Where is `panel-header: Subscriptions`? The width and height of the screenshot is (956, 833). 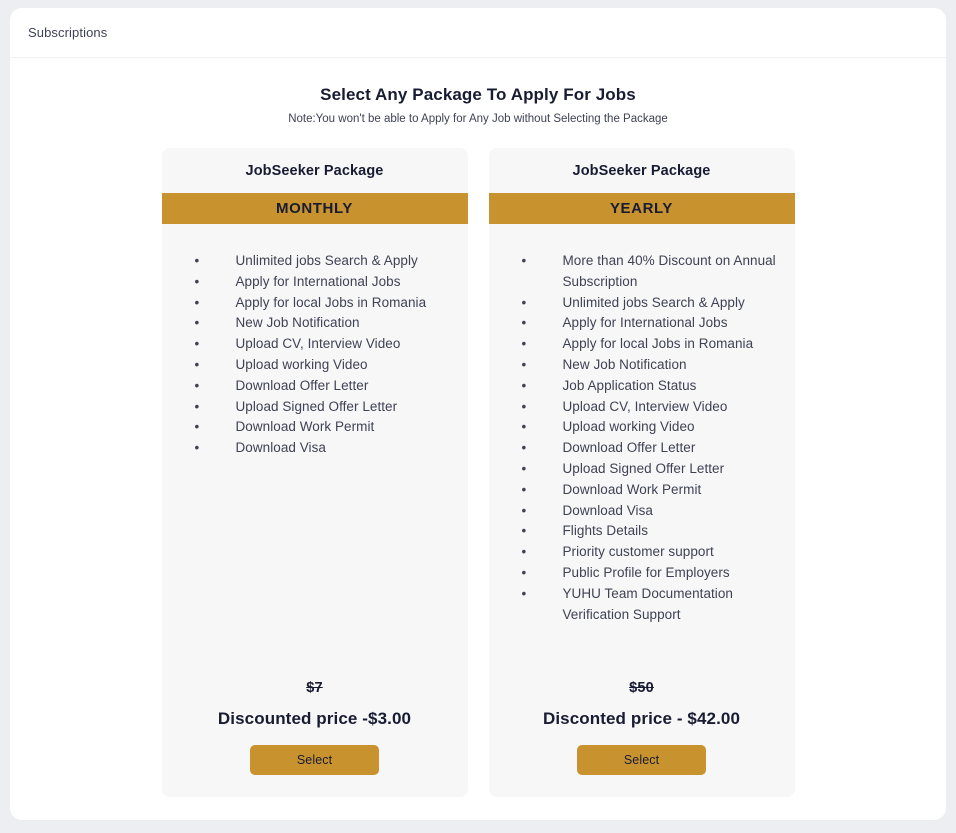
panel-header: Subscriptions is located at coordinates (478, 33).